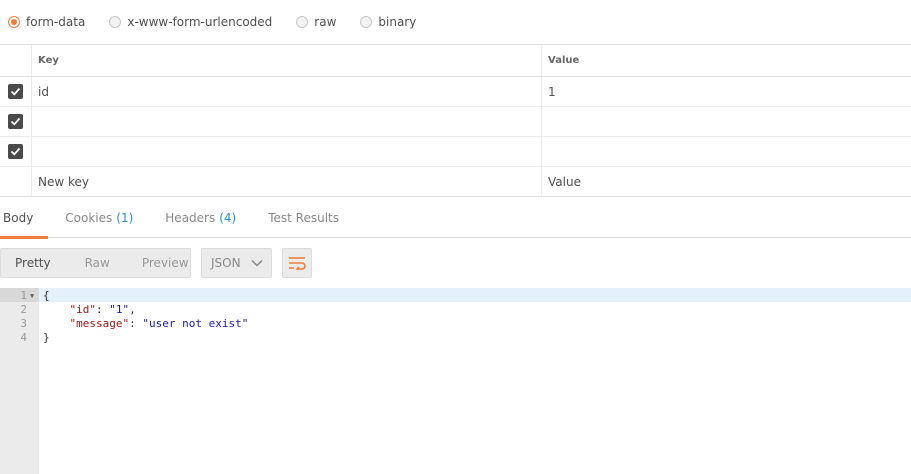  What do you see at coordinates (455, 324) in the screenshot?
I see `code-line: 3 "message": "user not exist"` at bounding box center [455, 324].